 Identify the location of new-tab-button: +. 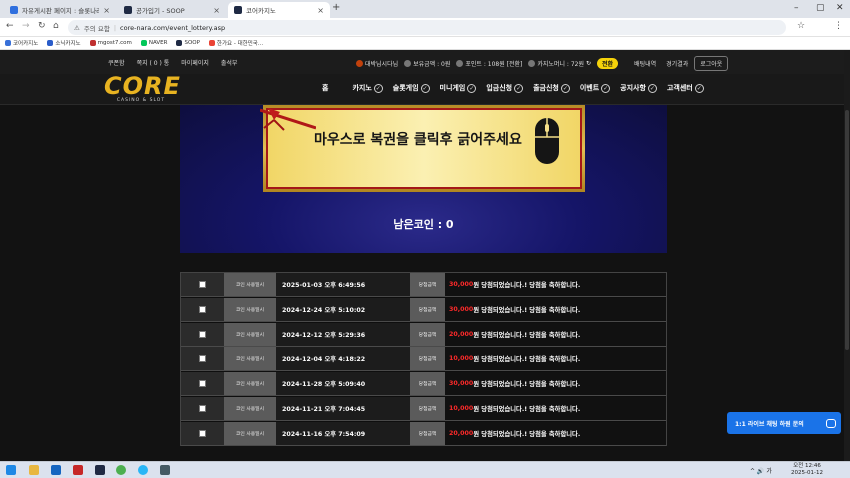
(336, 7).